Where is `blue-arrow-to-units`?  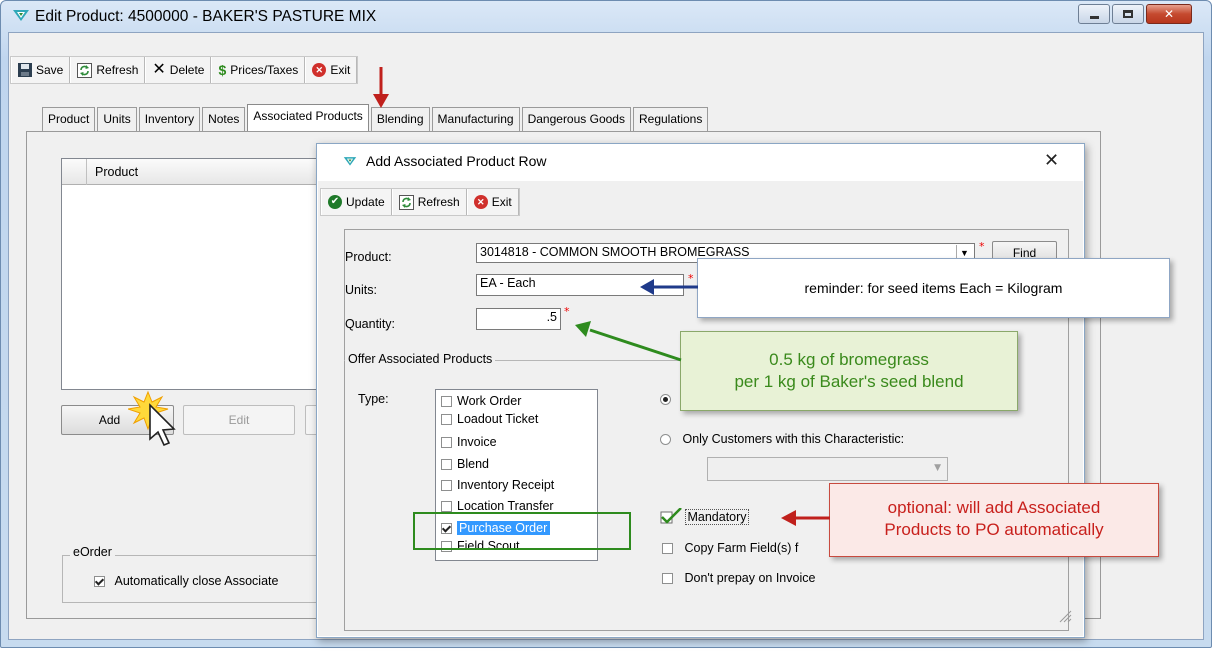 blue-arrow-to-units is located at coordinates (669, 287).